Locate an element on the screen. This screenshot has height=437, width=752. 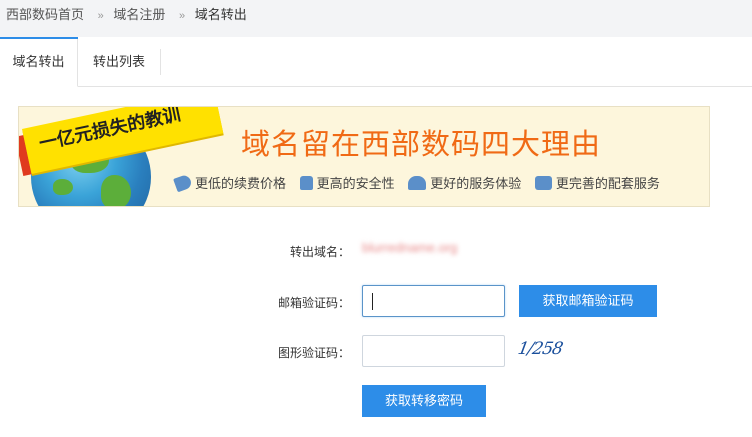
box-icon is located at coordinates (543, 182).